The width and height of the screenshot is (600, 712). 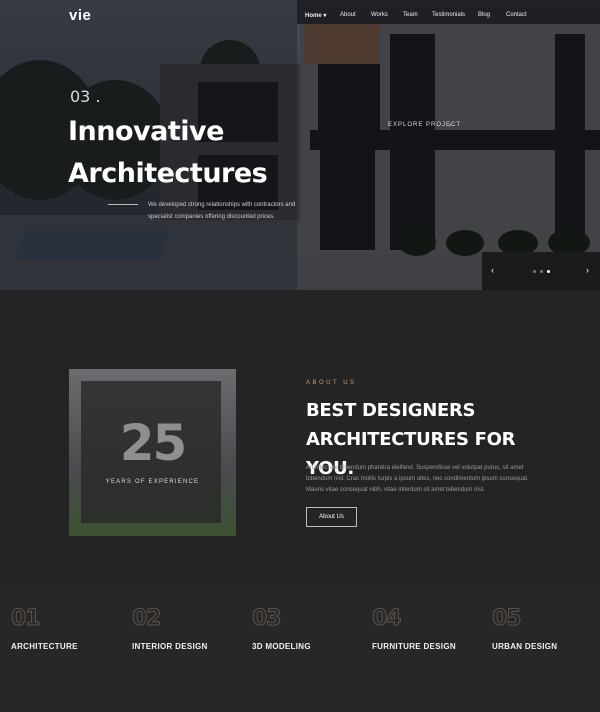 I want to click on service-title: ARCHITECTURE, so click(x=44, y=646).